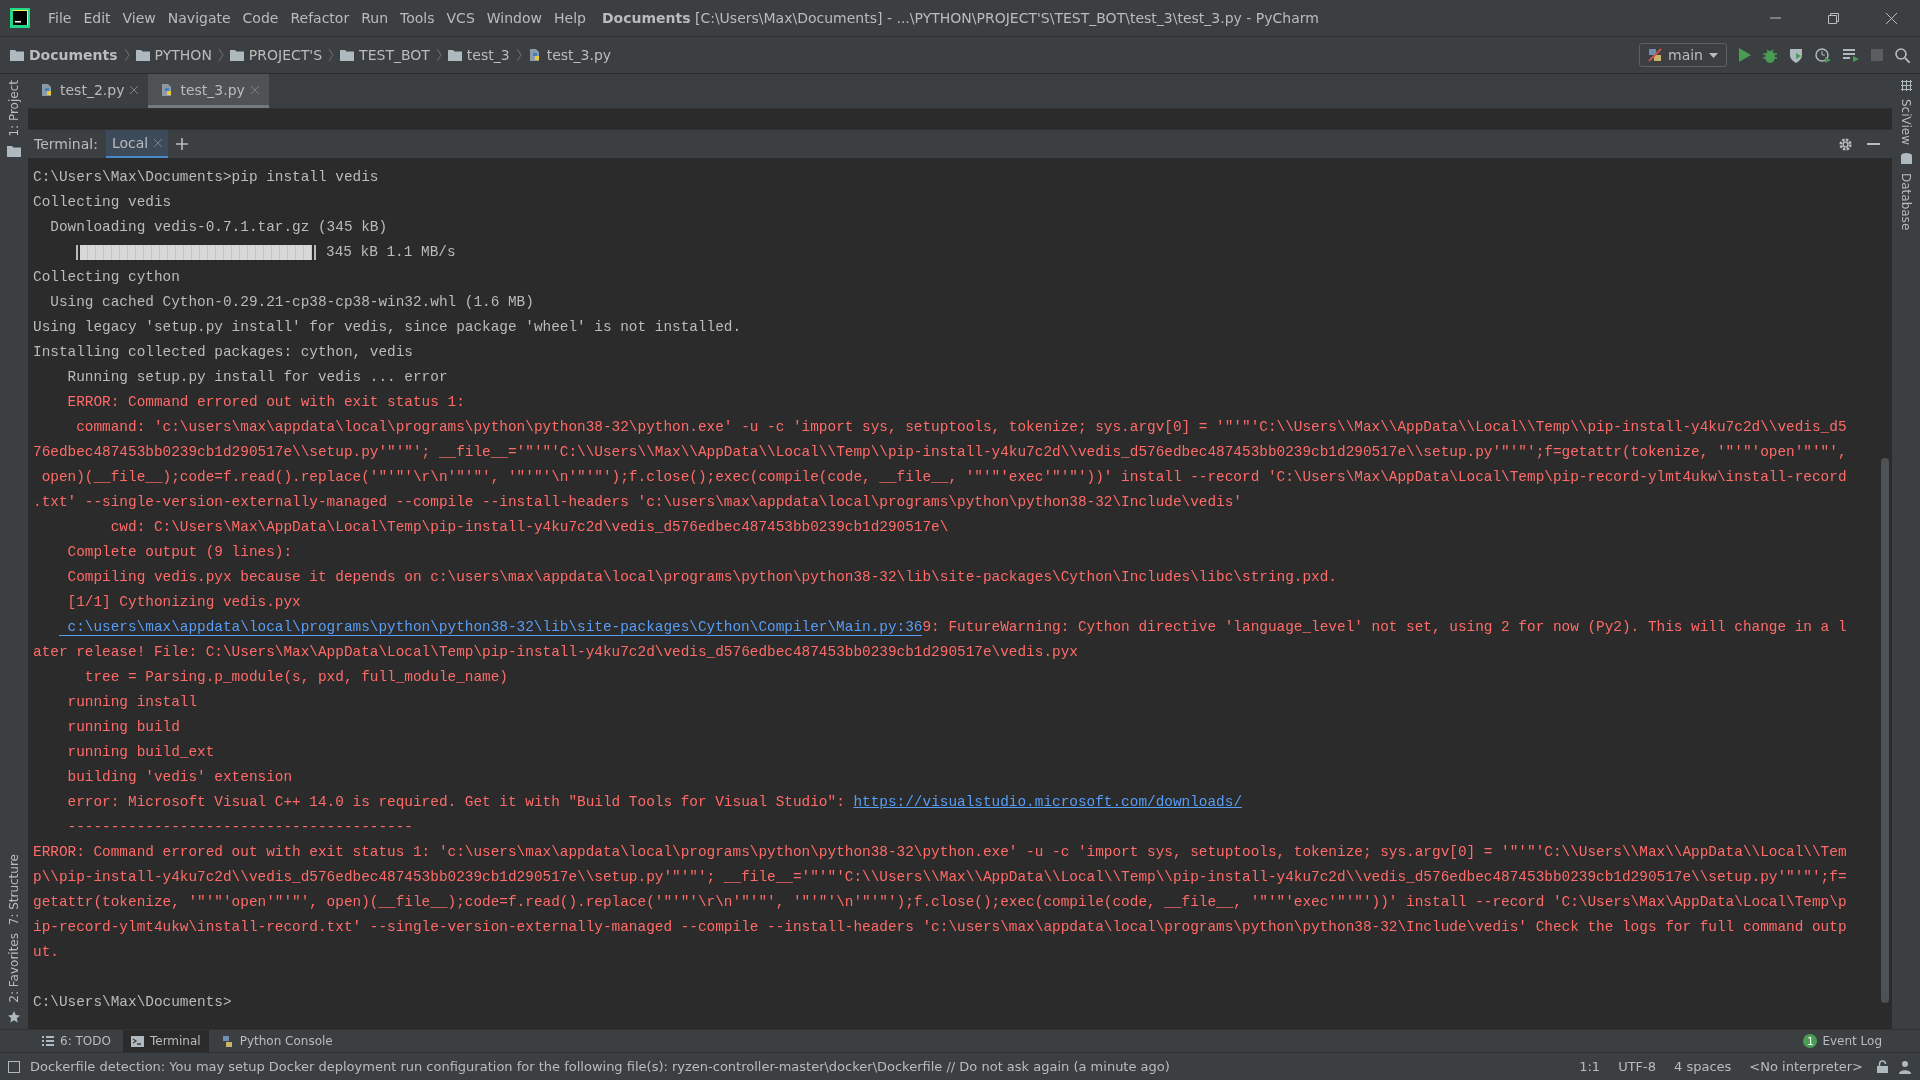  Describe the element at coordinates (139, 18) in the screenshot. I see `menu-item: View` at that location.